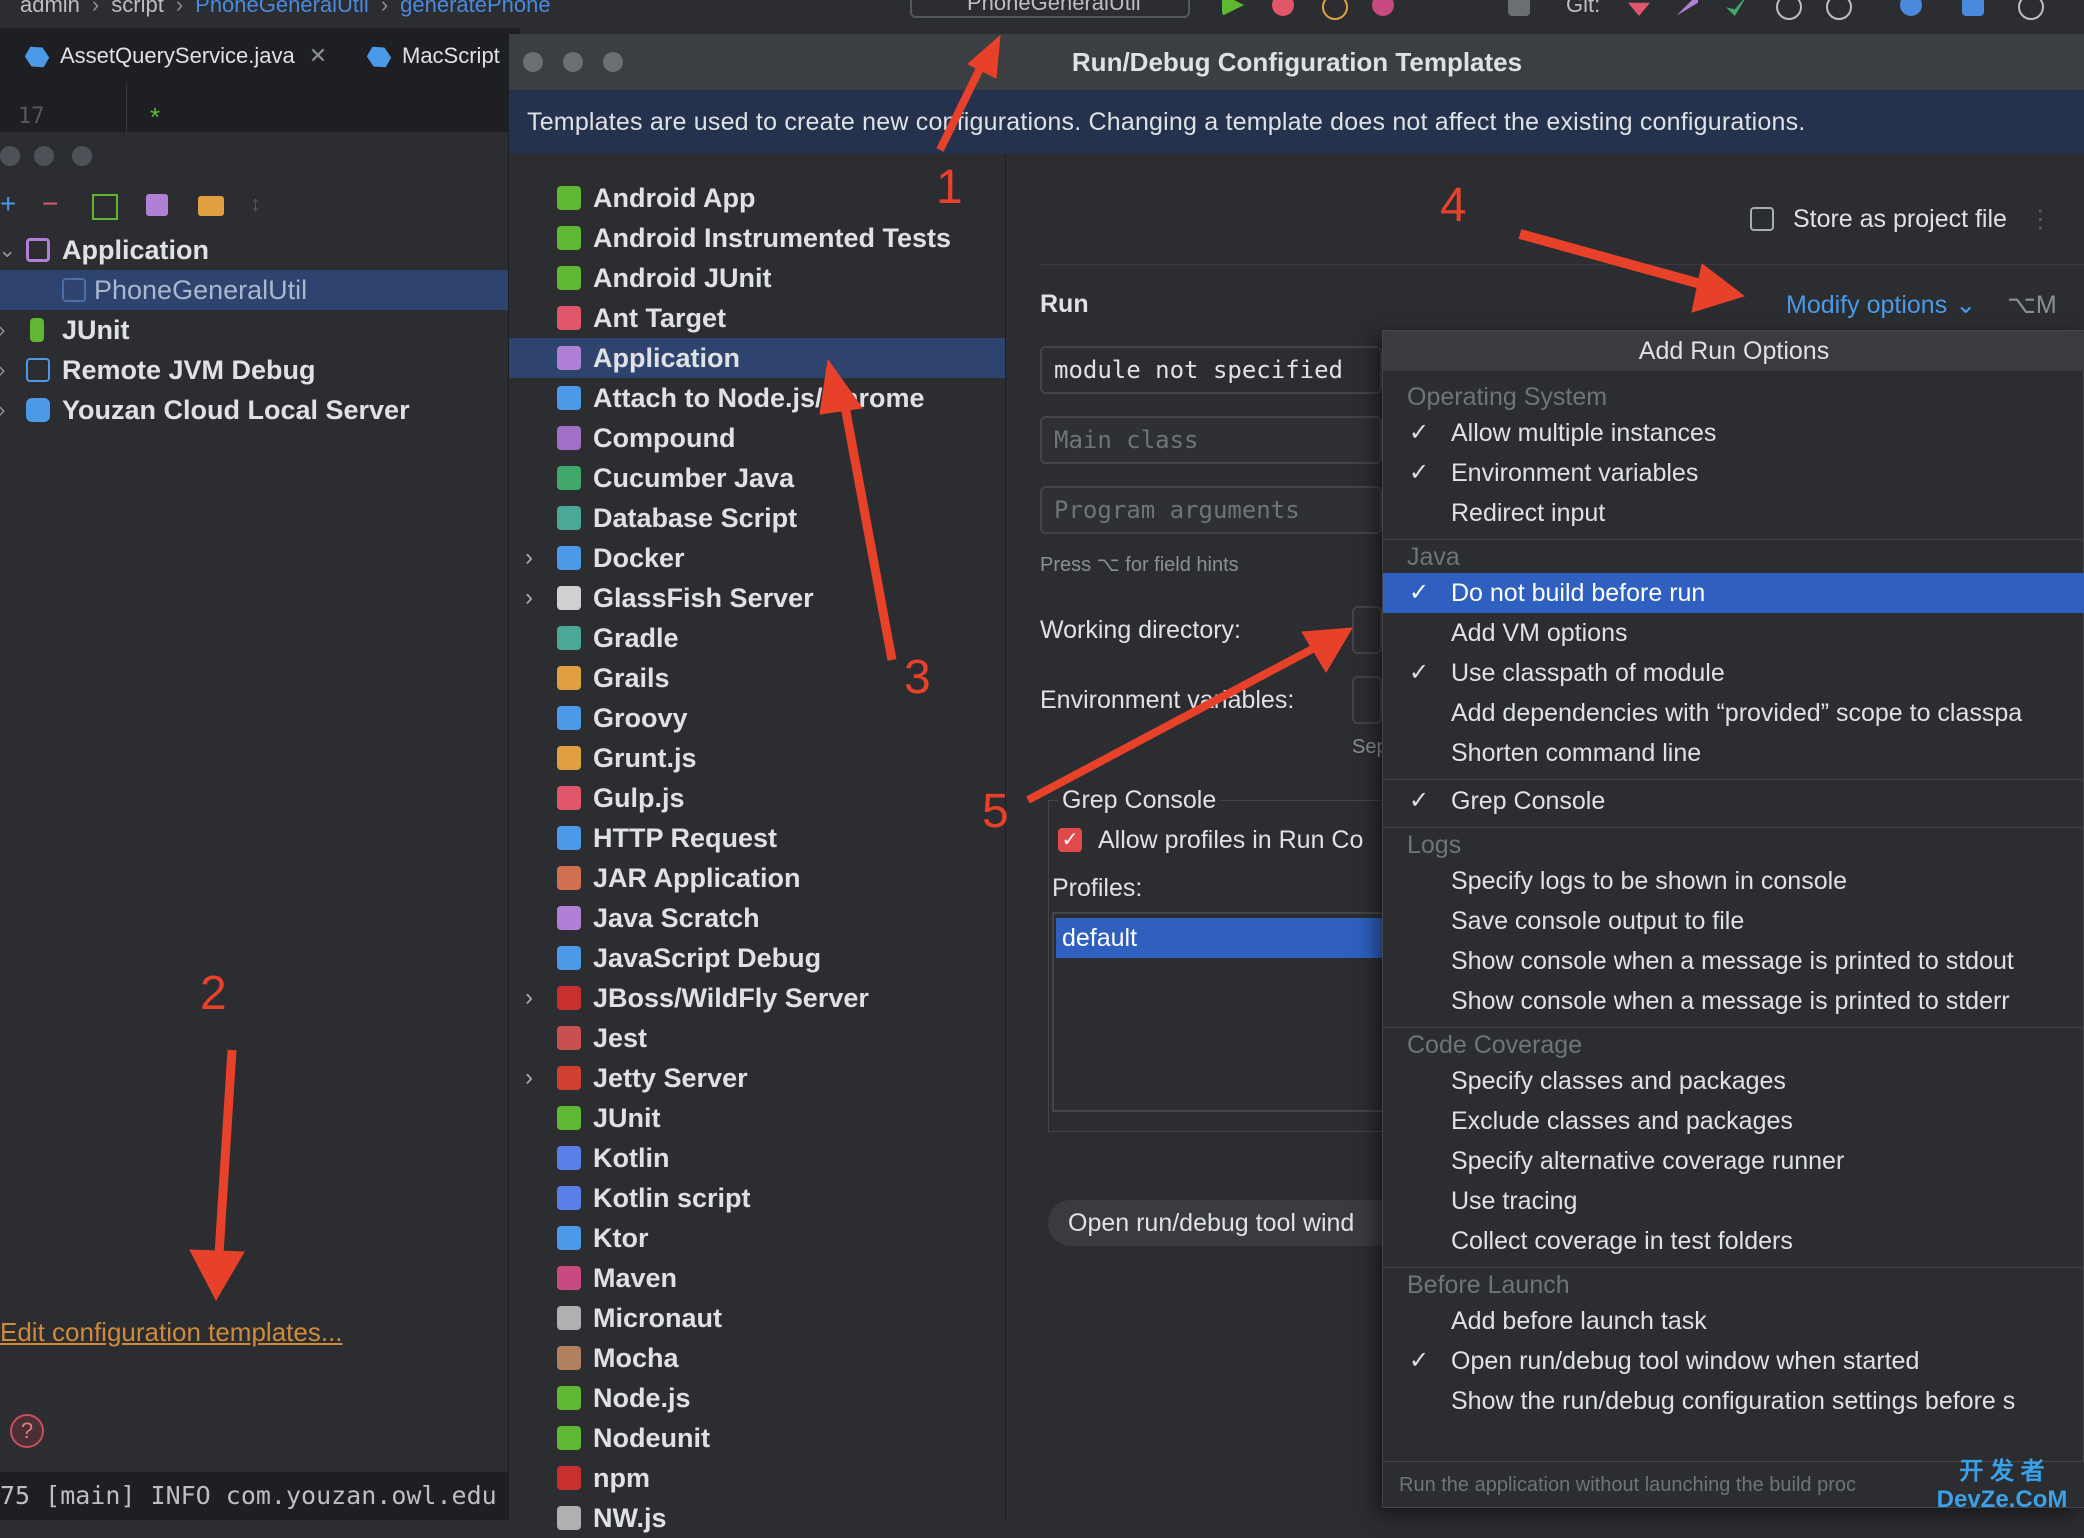  What do you see at coordinates (2002, 1471) in the screenshot?
I see `watermark-line: 开 发 者` at bounding box center [2002, 1471].